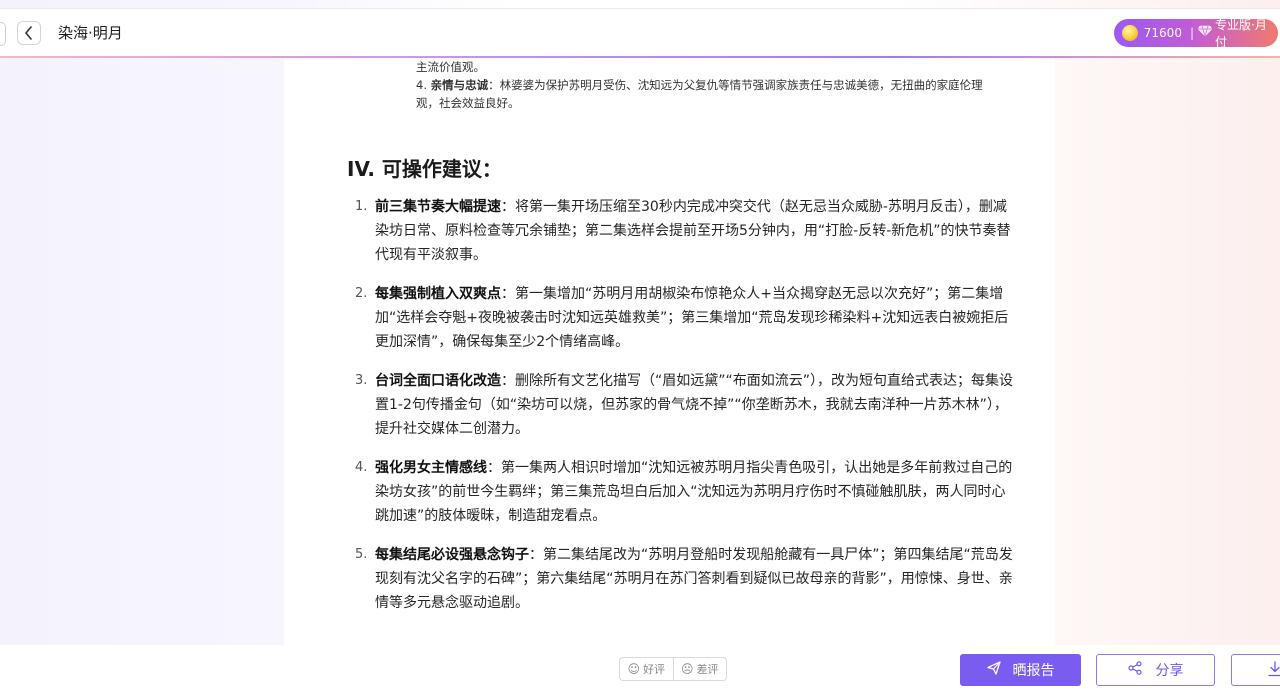  Describe the element at coordinates (438, 381) in the screenshot. I see `item-title: 台词全面口语化改造` at that location.